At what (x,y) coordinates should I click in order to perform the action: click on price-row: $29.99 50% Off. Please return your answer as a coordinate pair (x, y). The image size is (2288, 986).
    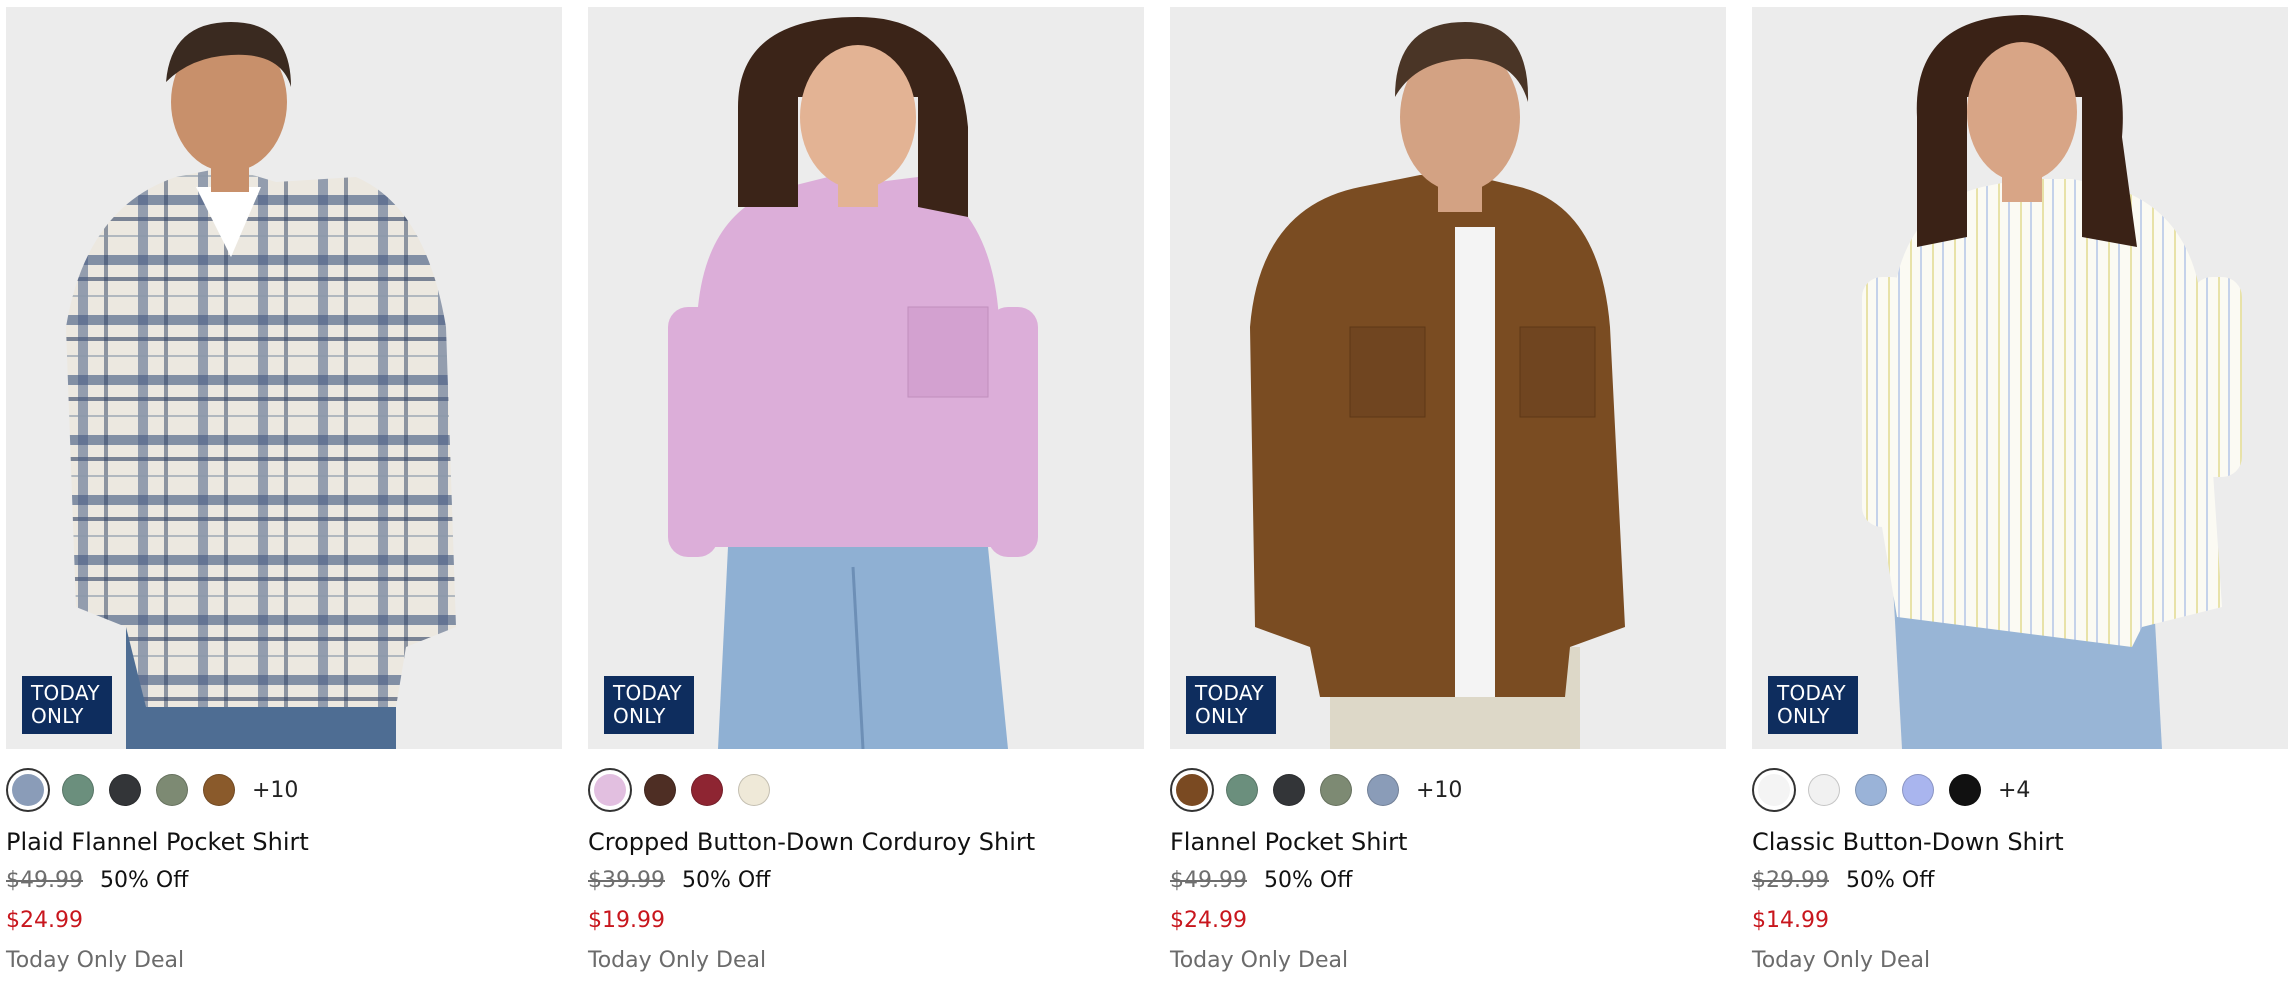
    Looking at the image, I should click on (1843, 880).